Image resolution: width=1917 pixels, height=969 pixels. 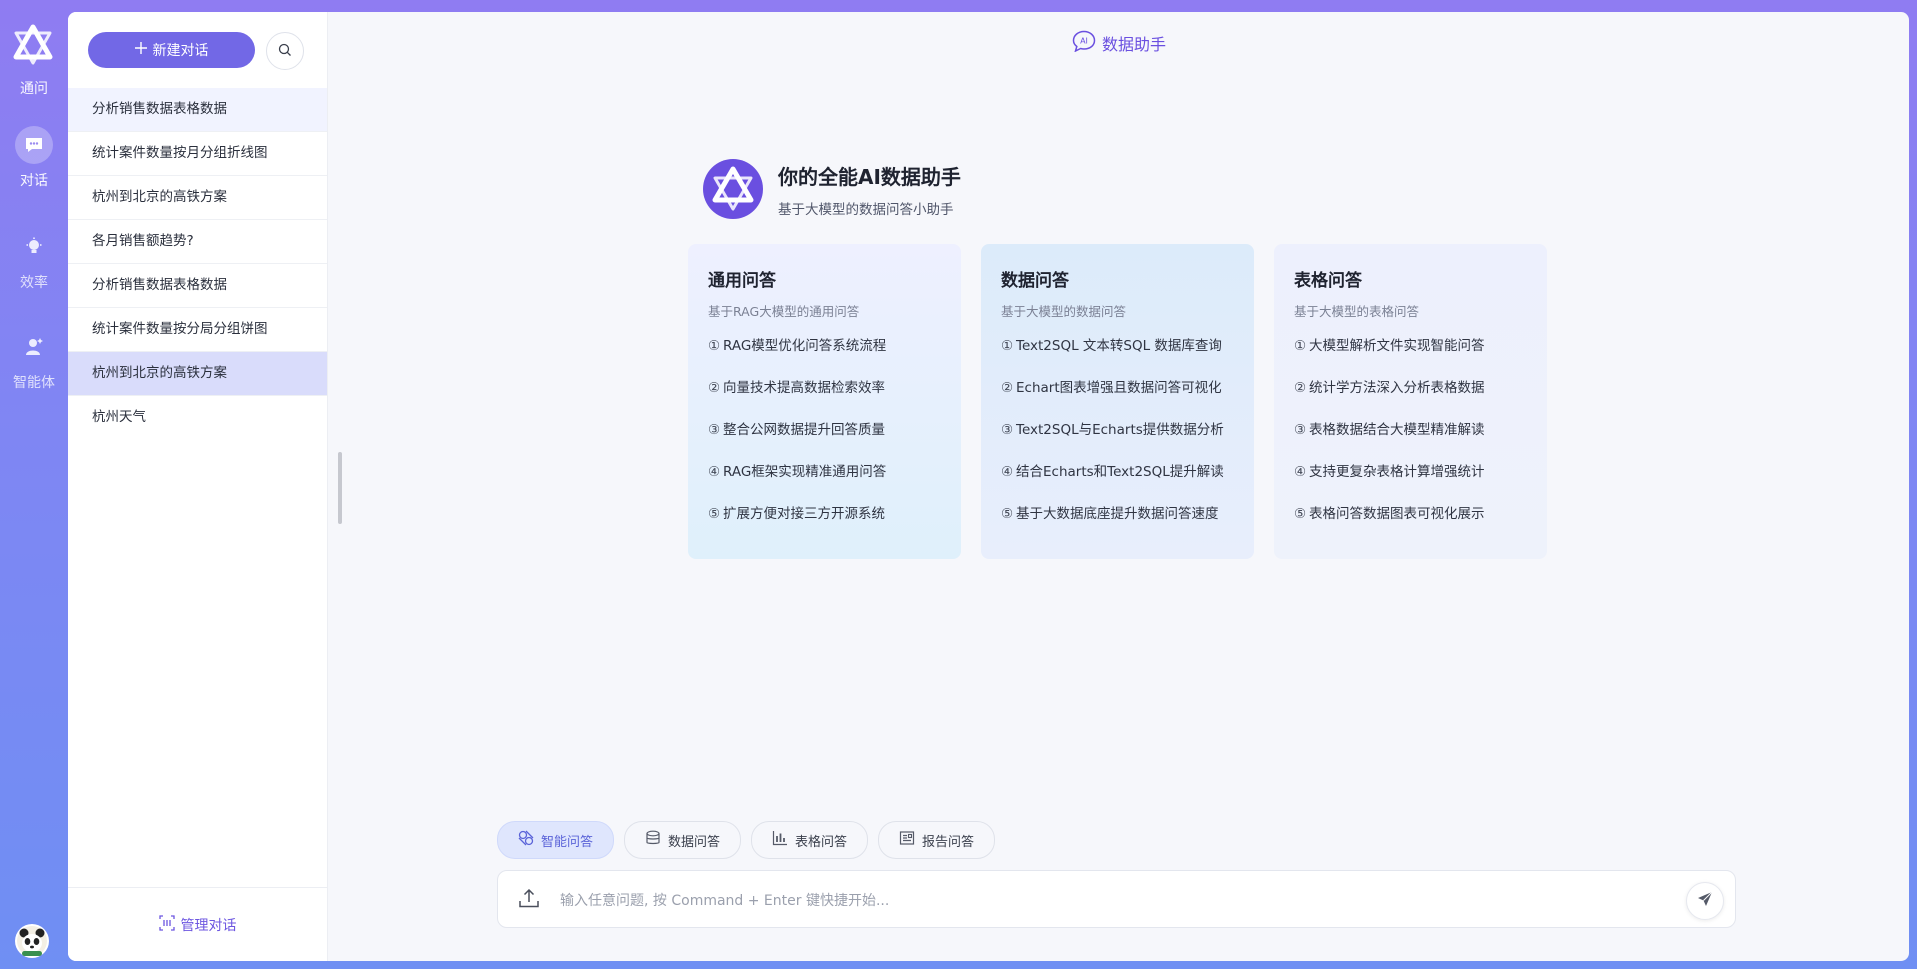 What do you see at coordinates (797, 472) in the screenshot?
I see `card-item: ④ RAG框架实现精准通用问答` at bounding box center [797, 472].